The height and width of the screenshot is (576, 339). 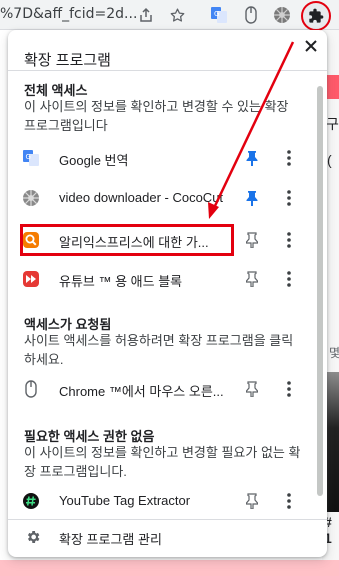 I want to click on divider, so click(x=167, y=70).